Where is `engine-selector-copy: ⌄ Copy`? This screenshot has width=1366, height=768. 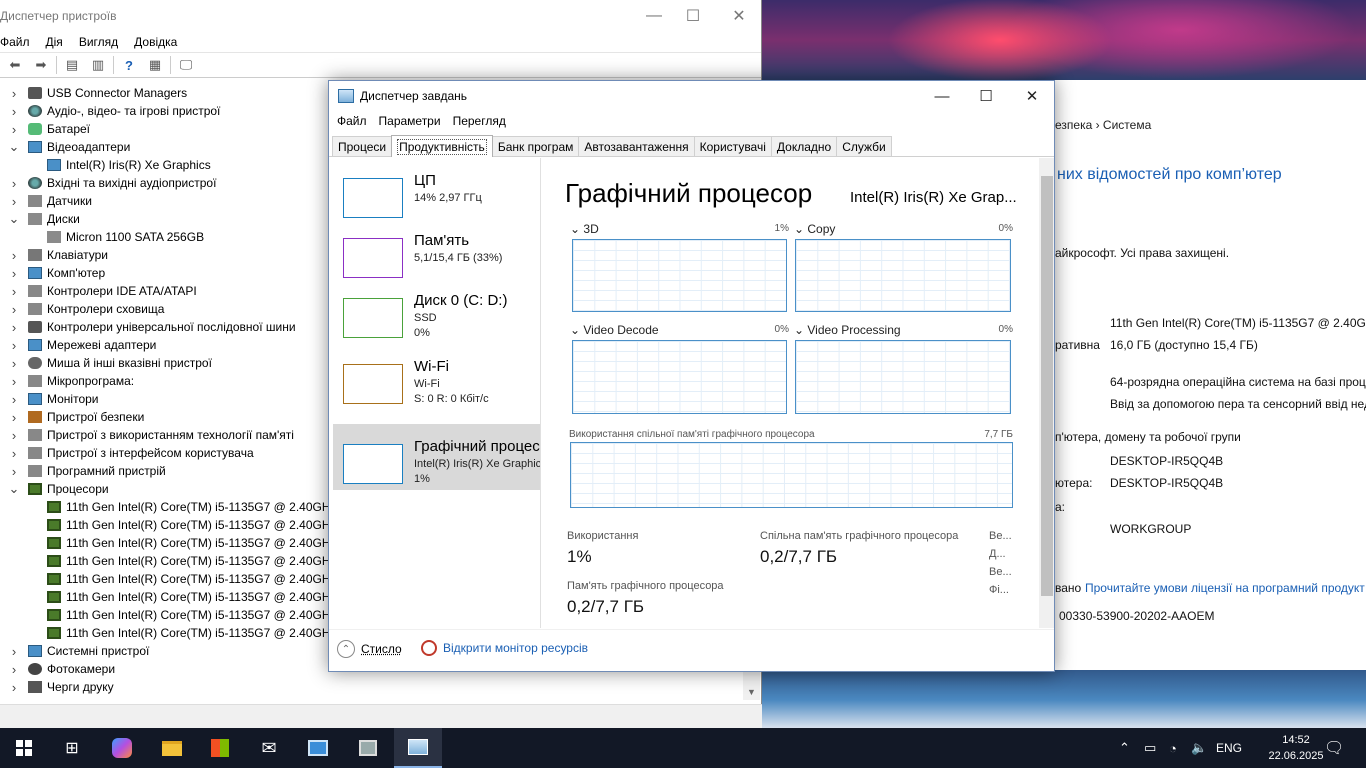 engine-selector-copy: ⌄ Copy is located at coordinates (814, 229).